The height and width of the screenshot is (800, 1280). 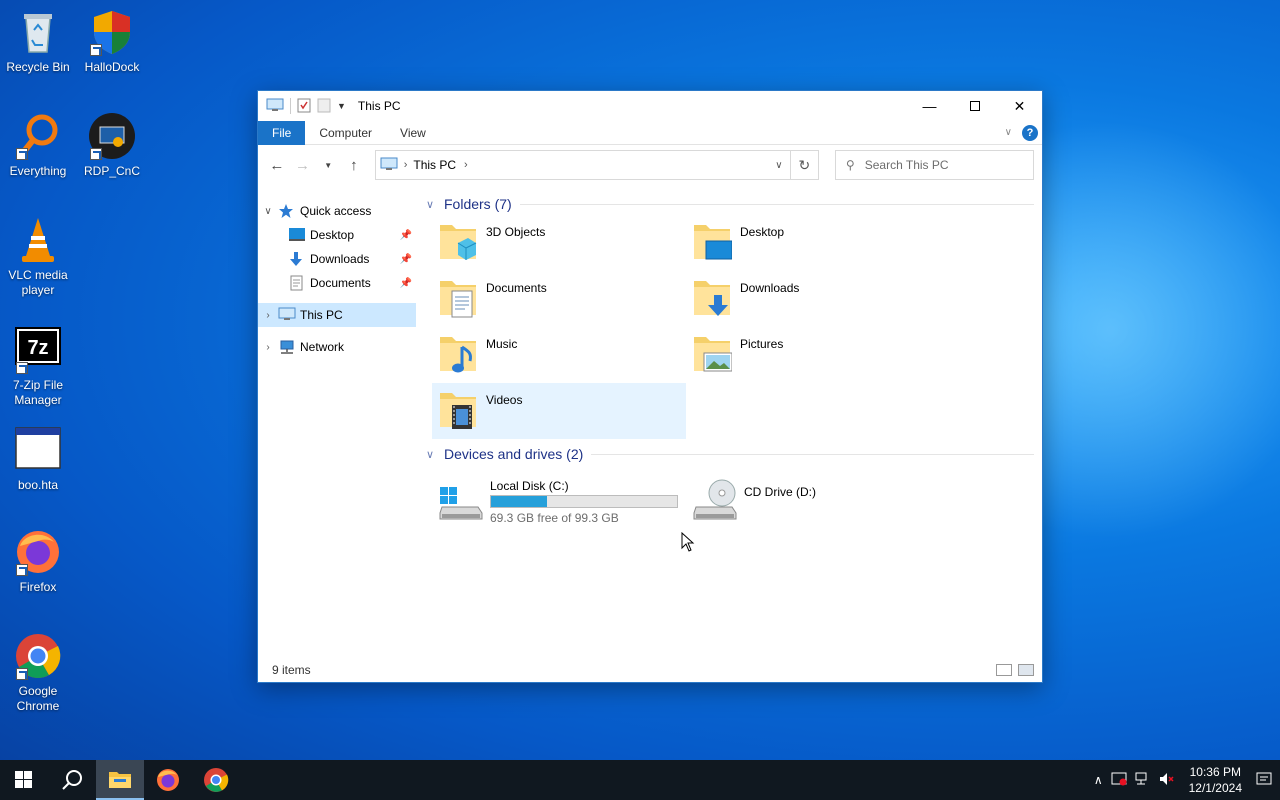 What do you see at coordinates (354, 165) in the screenshot?
I see `up-button: ↑` at bounding box center [354, 165].